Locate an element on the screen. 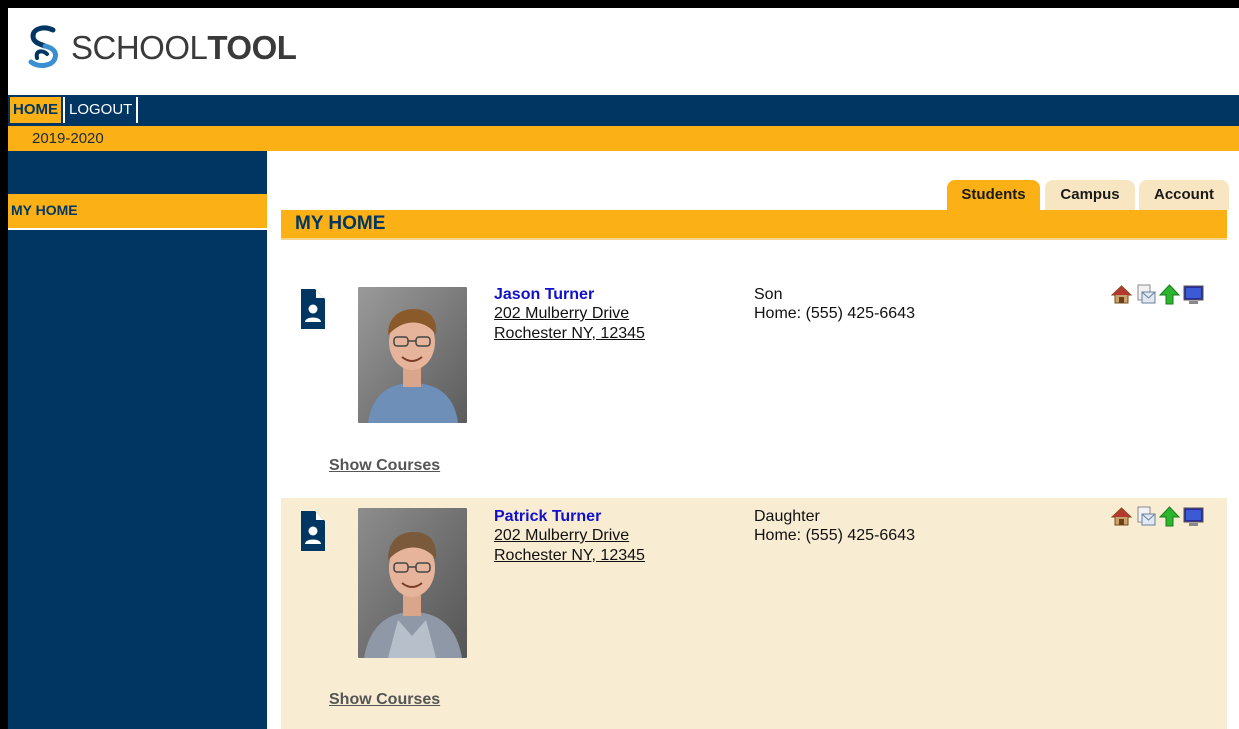 This screenshot has height=729, width=1239. nav-logout-button: LOGOUT is located at coordinates (101, 110).